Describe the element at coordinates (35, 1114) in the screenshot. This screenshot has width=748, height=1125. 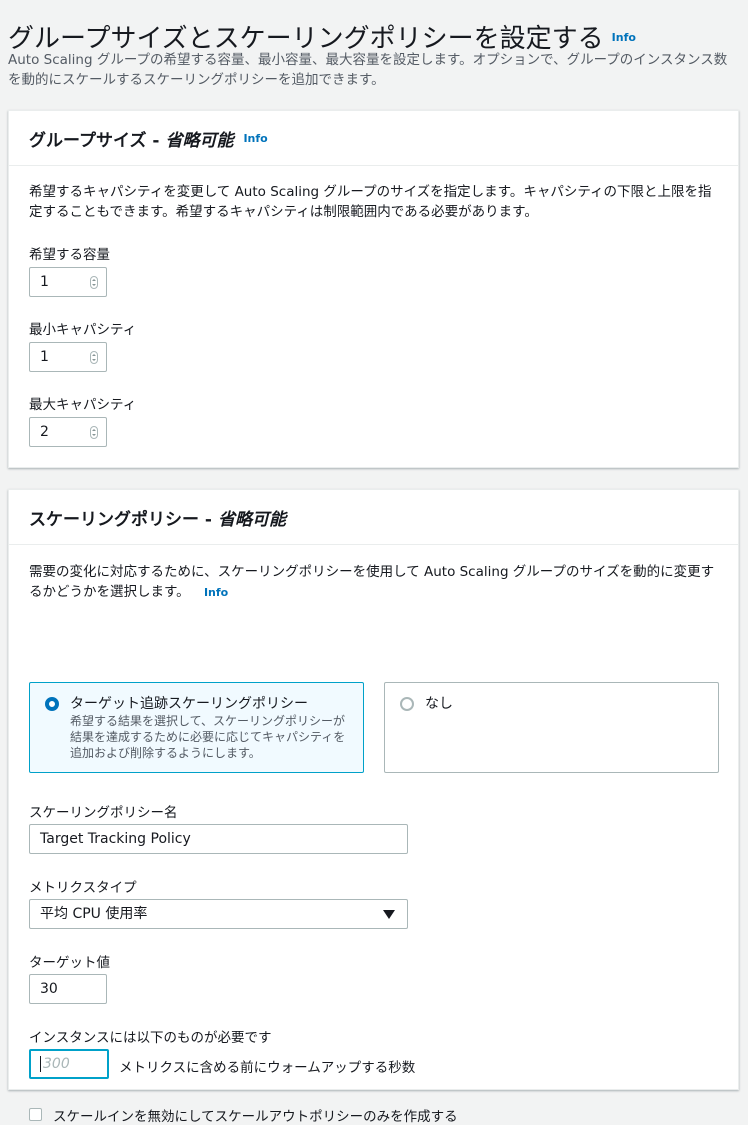
I see `disable-scale-in-checkbox` at that location.